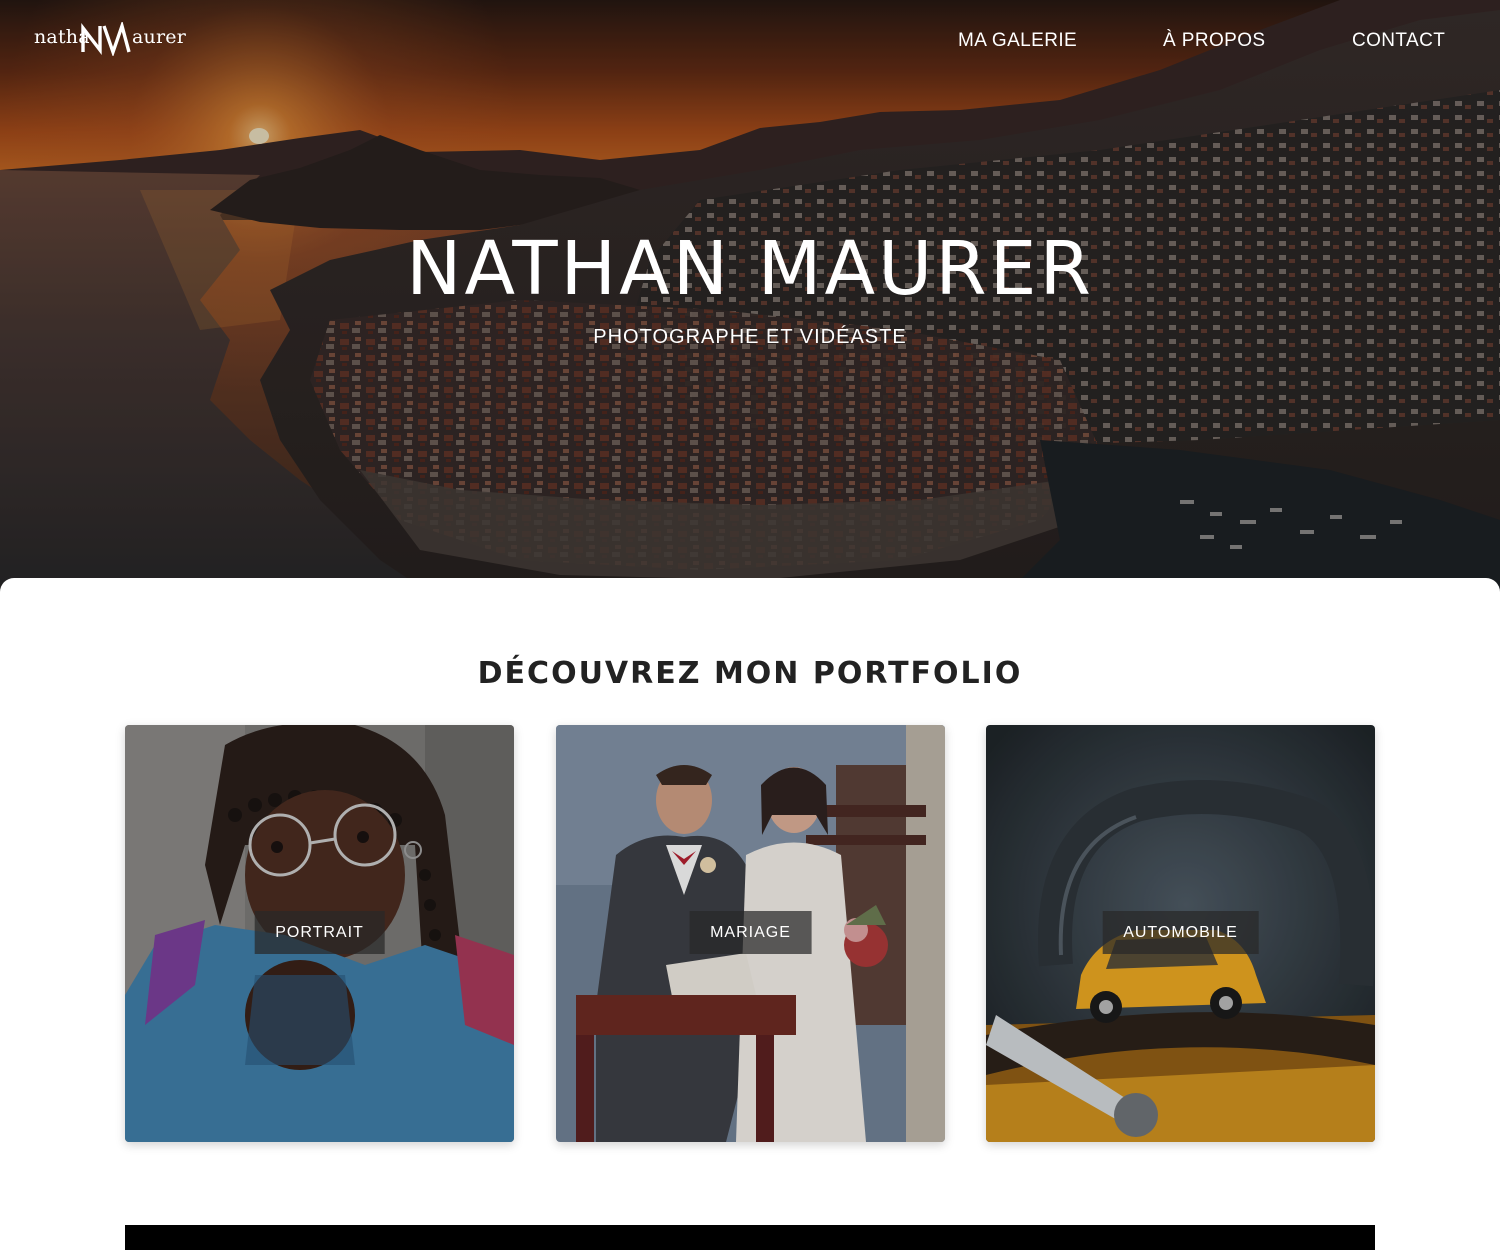 The image size is (1500, 1250). What do you see at coordinates (750, 1237) in the screenshot?
I see `footer-strip` at bounding box center [750, 1237].